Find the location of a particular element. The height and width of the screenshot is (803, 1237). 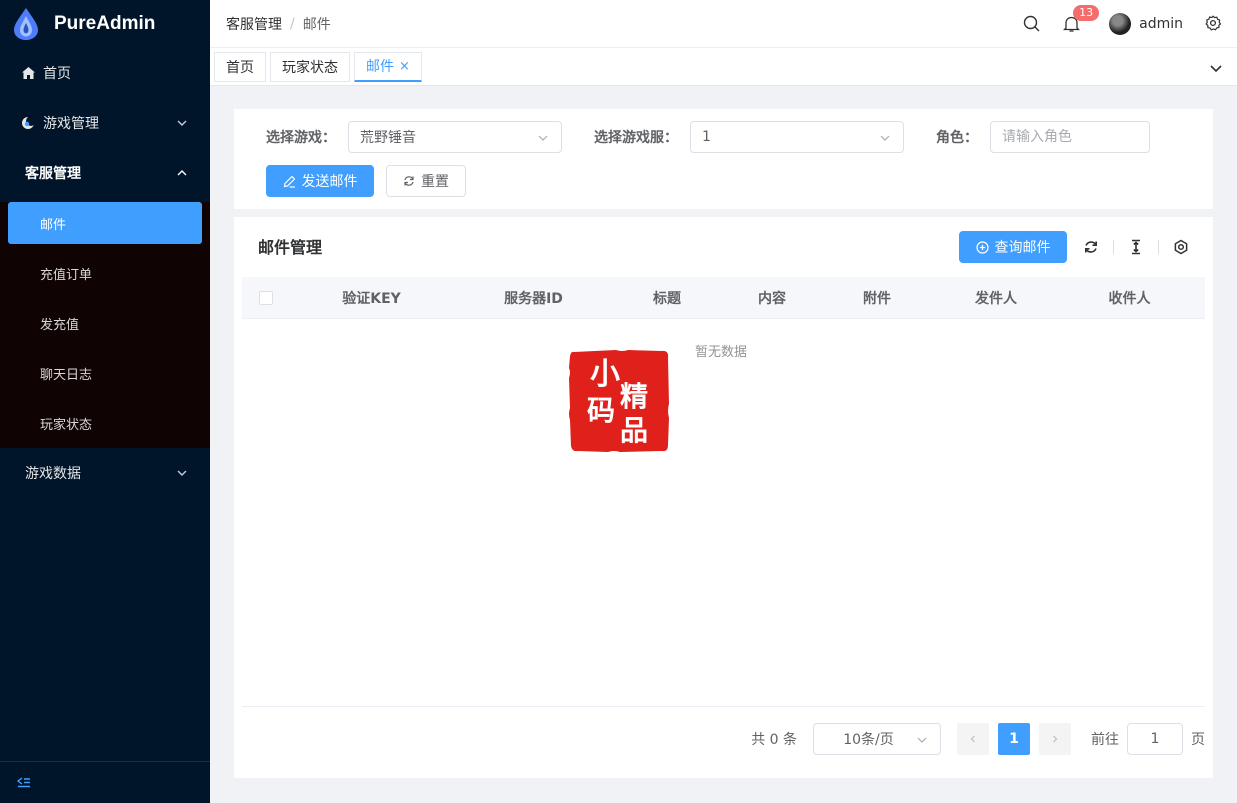

table-title: 邮件管理 is located at coordinates (290, 247).